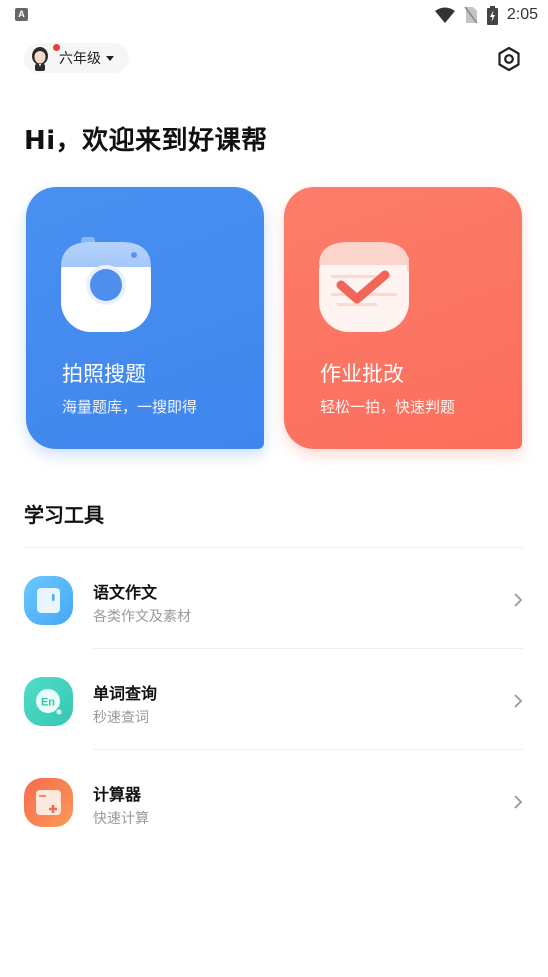 The height and width of the screenshot is (977, 548). Describe the element at coordinates (471, 15) in the screenshot. I see `no-sim-icon` at that location.